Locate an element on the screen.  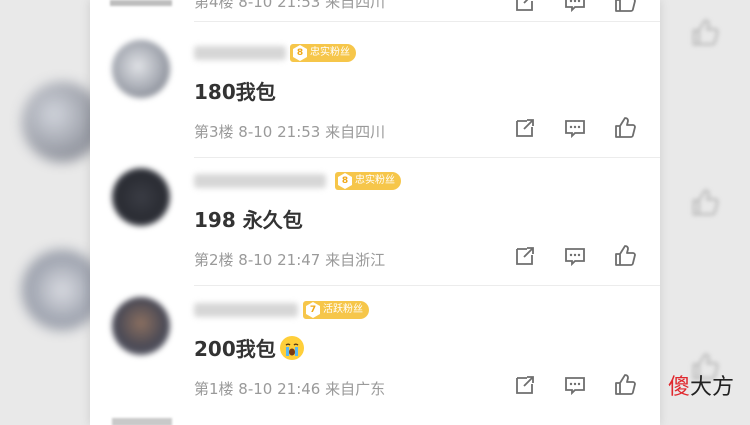
watermark-accent-char: 傻 is located at coordinates (678, 387).